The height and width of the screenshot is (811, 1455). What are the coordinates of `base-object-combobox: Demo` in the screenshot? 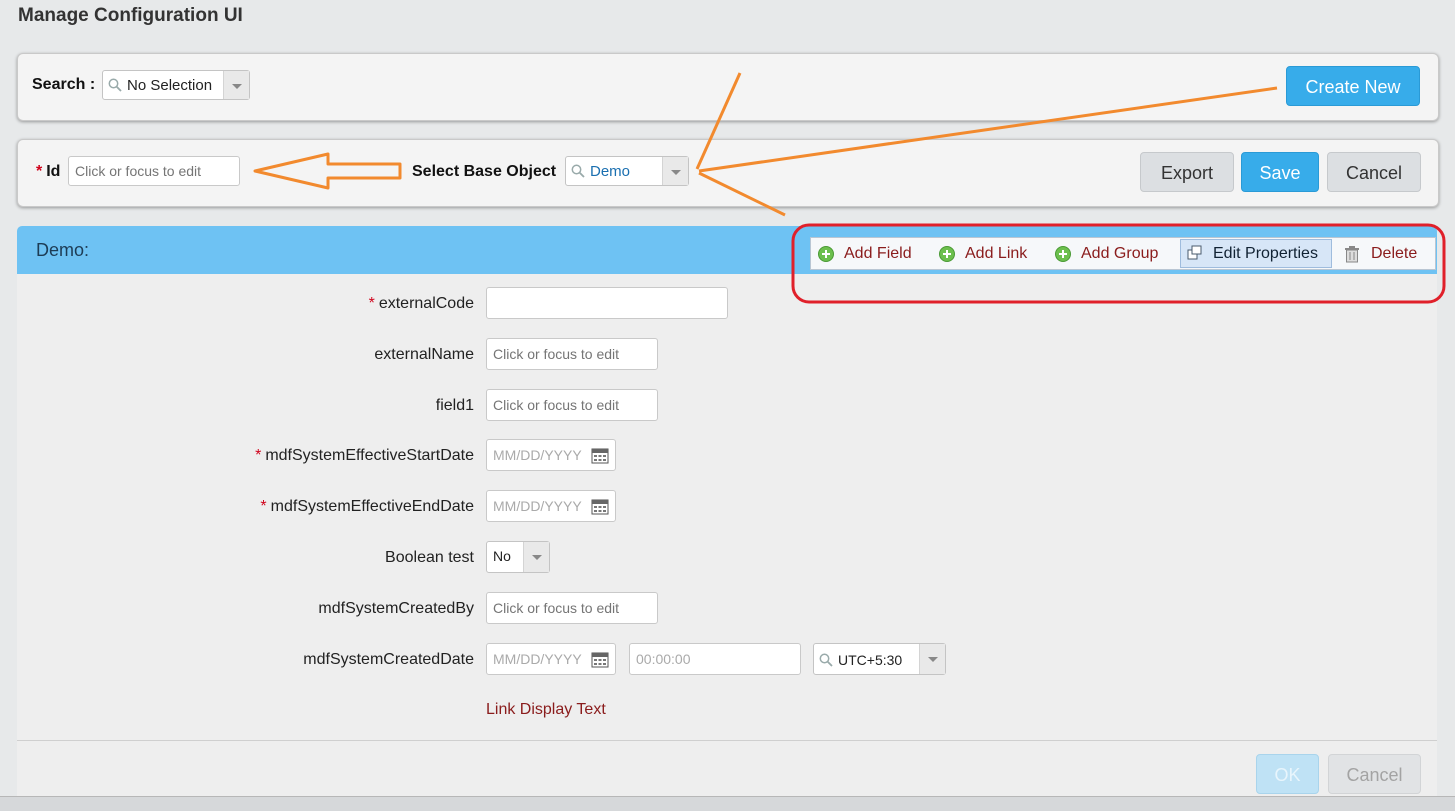 It's located at (627, 171).